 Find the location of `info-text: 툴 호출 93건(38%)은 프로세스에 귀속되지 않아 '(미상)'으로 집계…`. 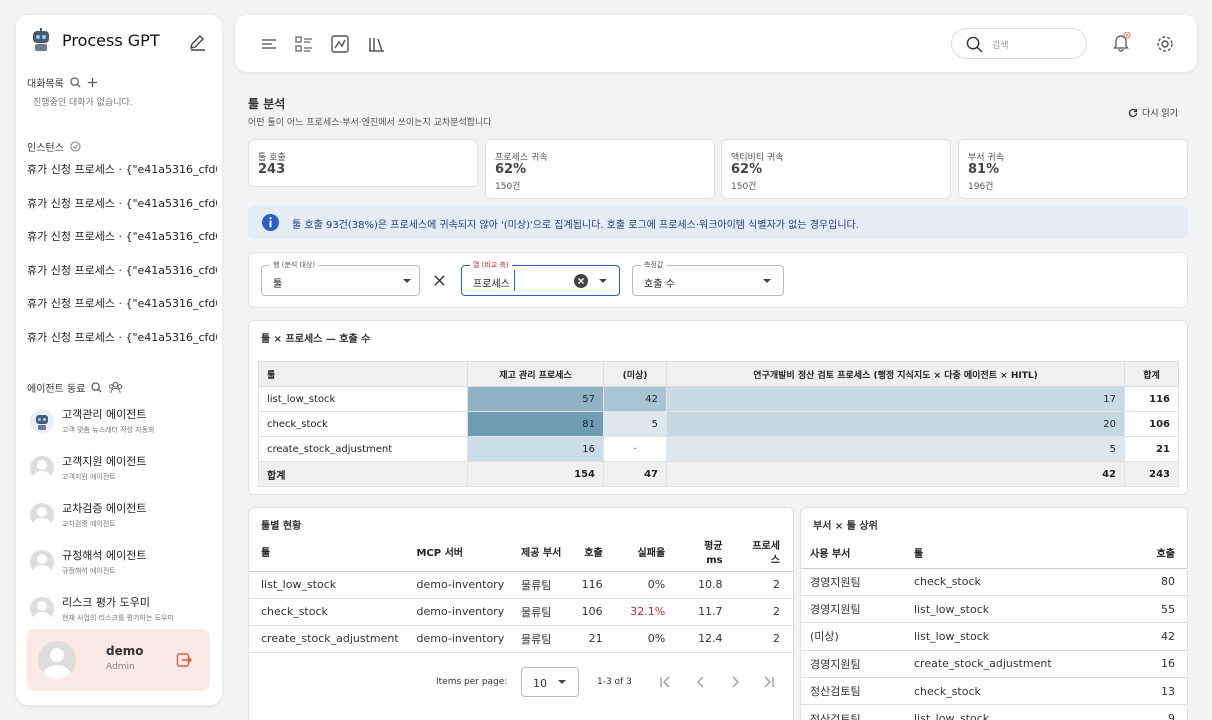

info-text: 툴 호출 93건(38%)은 프로세스에 귀속되지 않아 '(미상)'으로 집계… is located at coordinates (575, 225).